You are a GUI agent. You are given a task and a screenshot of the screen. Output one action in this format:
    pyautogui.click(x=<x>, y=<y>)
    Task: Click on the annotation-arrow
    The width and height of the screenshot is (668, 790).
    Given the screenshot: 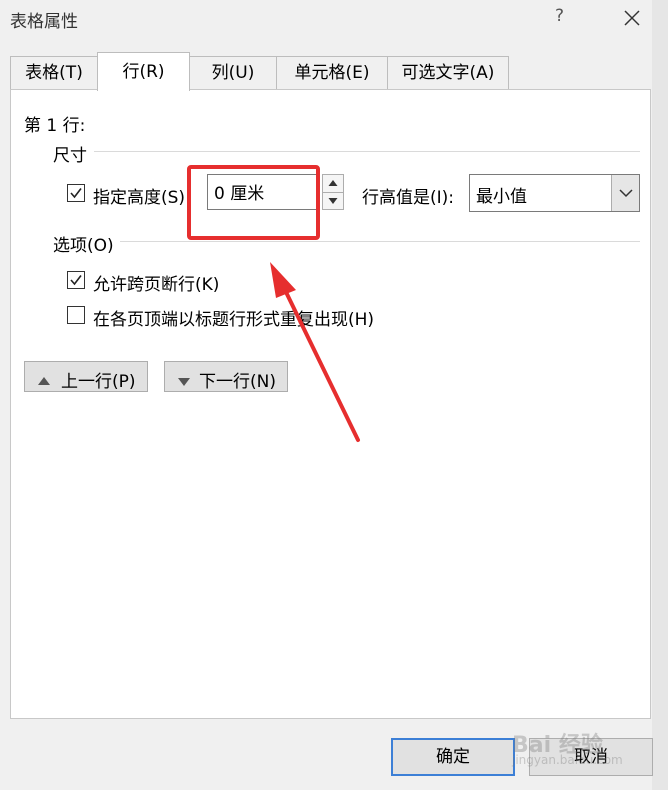 What is the action you would take?
    pyautogui.click(x=315, y=352)
    